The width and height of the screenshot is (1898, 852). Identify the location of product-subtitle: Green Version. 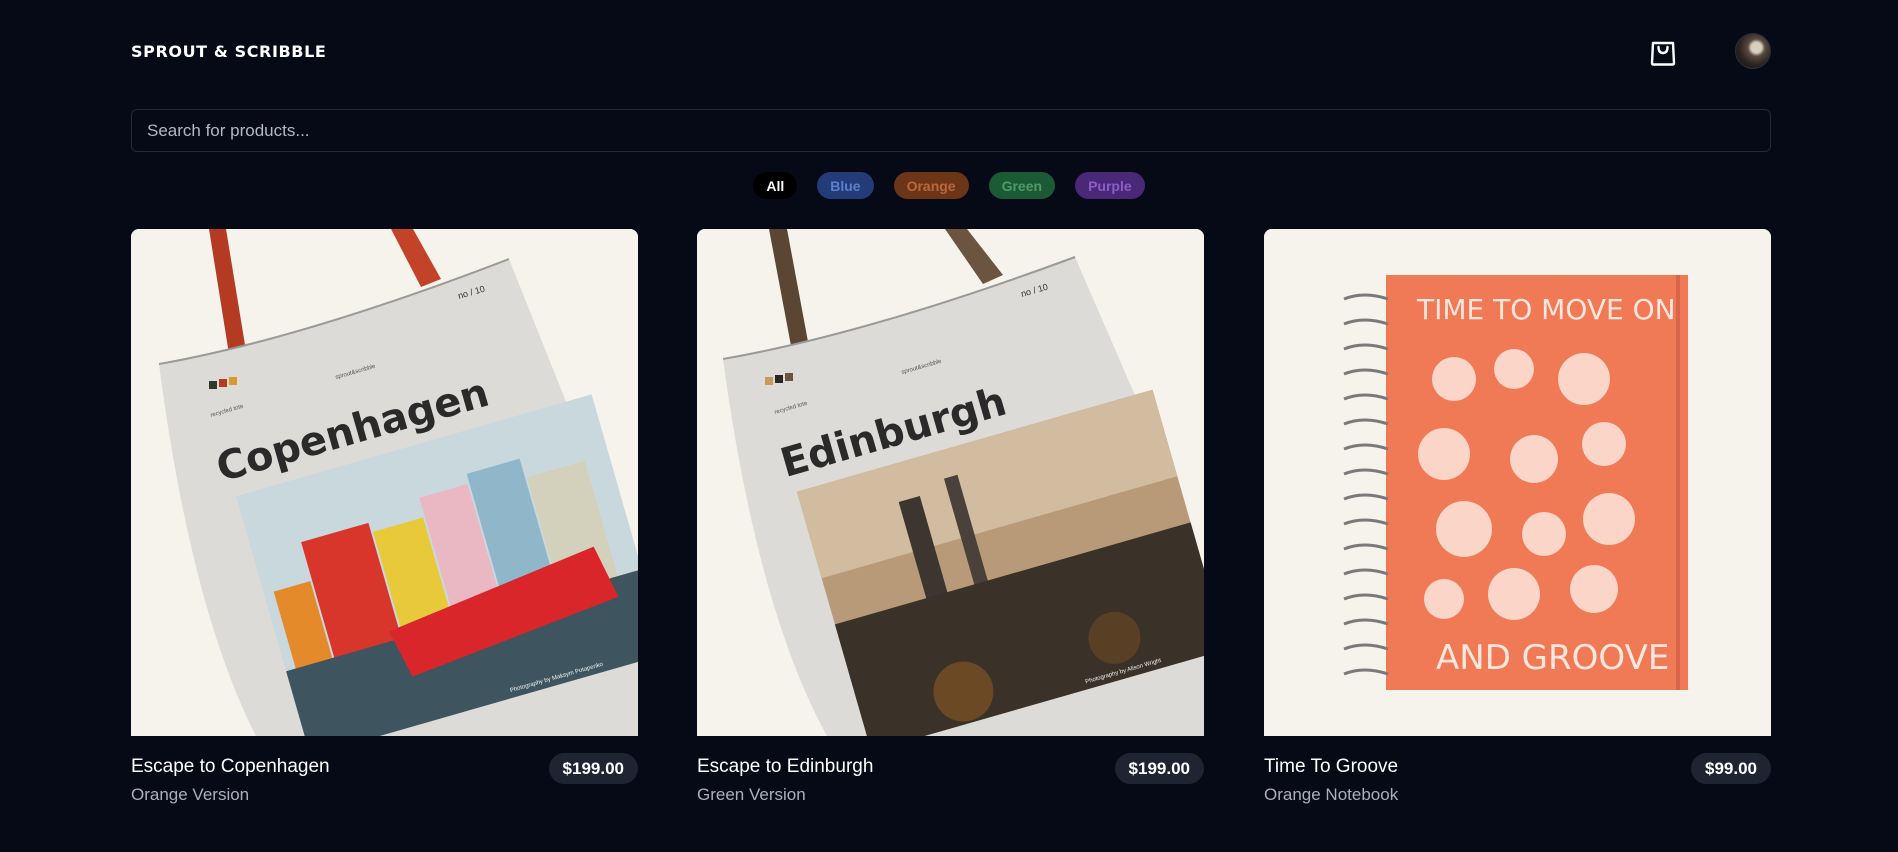
(751, 794).